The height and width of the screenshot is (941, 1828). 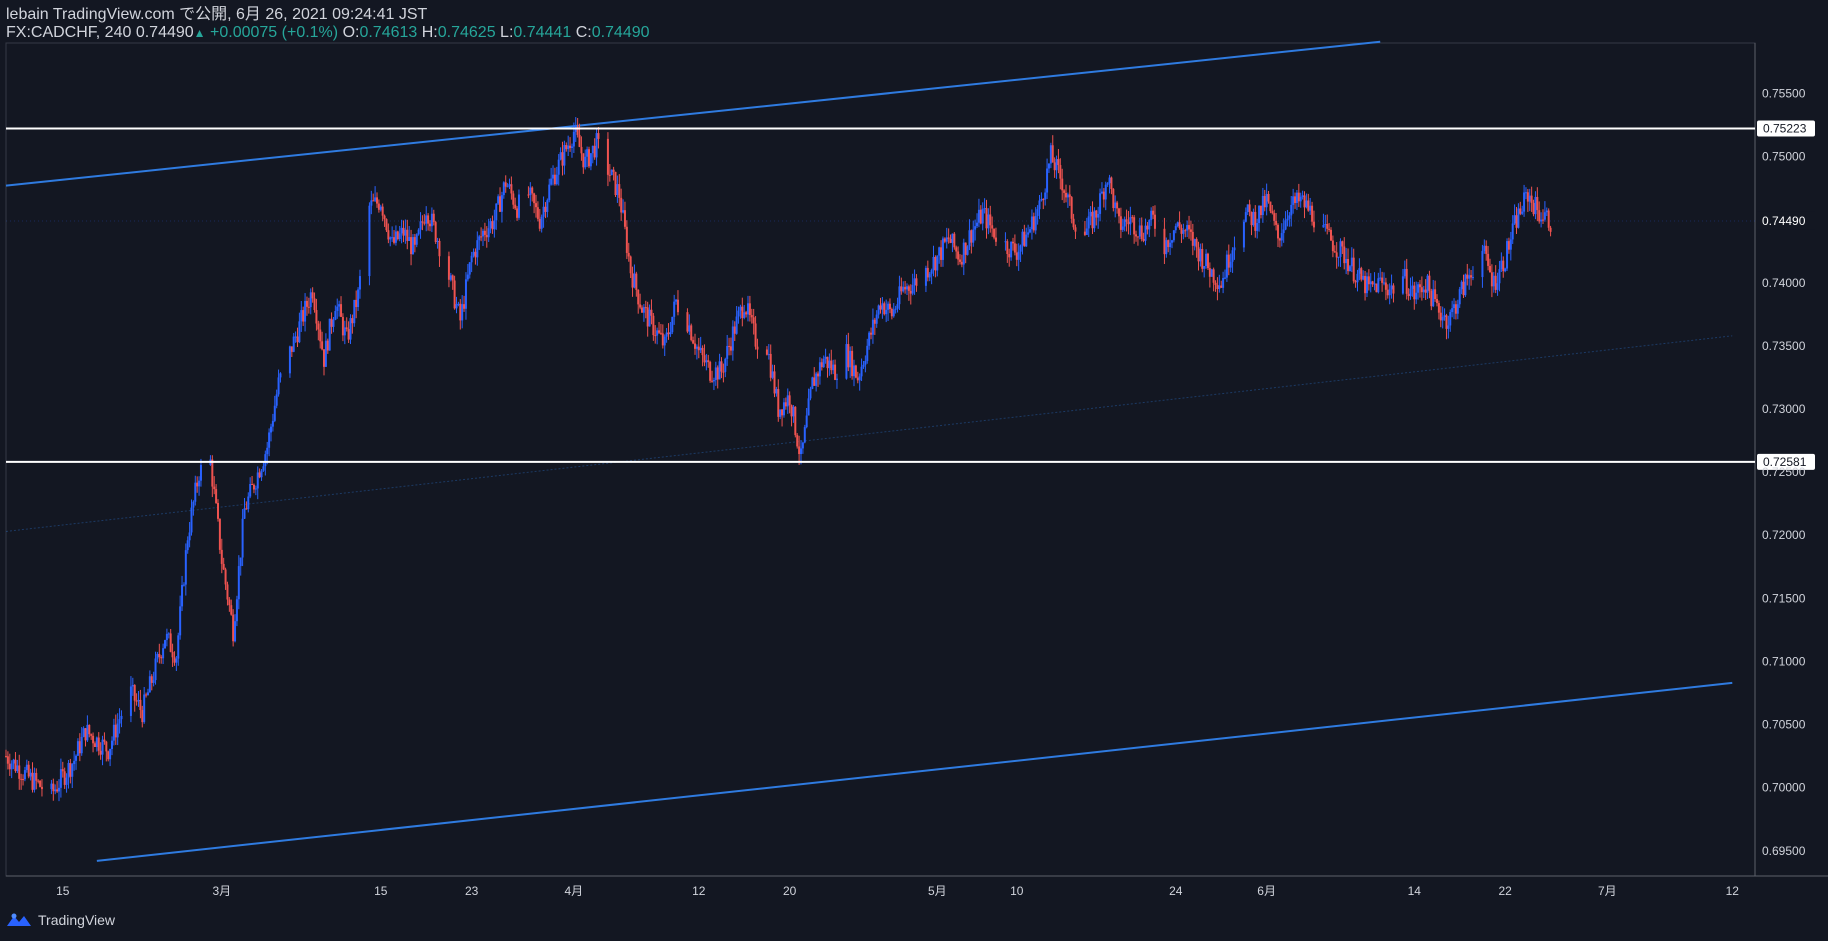 What do you see at coordinates (60, 920) in the screenshot?
I see `footer-brand: TradingView` at bounding box center [60, 920].